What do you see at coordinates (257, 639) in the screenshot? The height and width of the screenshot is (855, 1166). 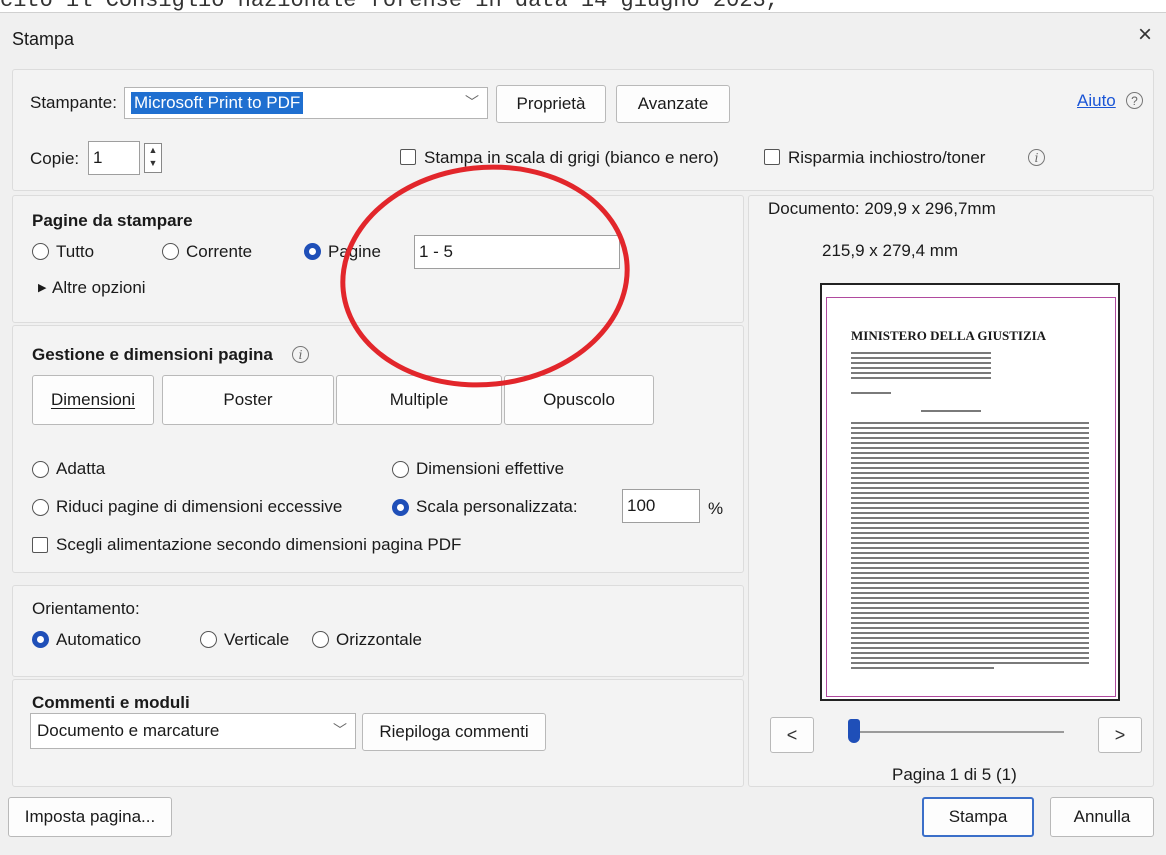 I see `radio-portrait-label: Verticale` at bounding box center [257, 639].